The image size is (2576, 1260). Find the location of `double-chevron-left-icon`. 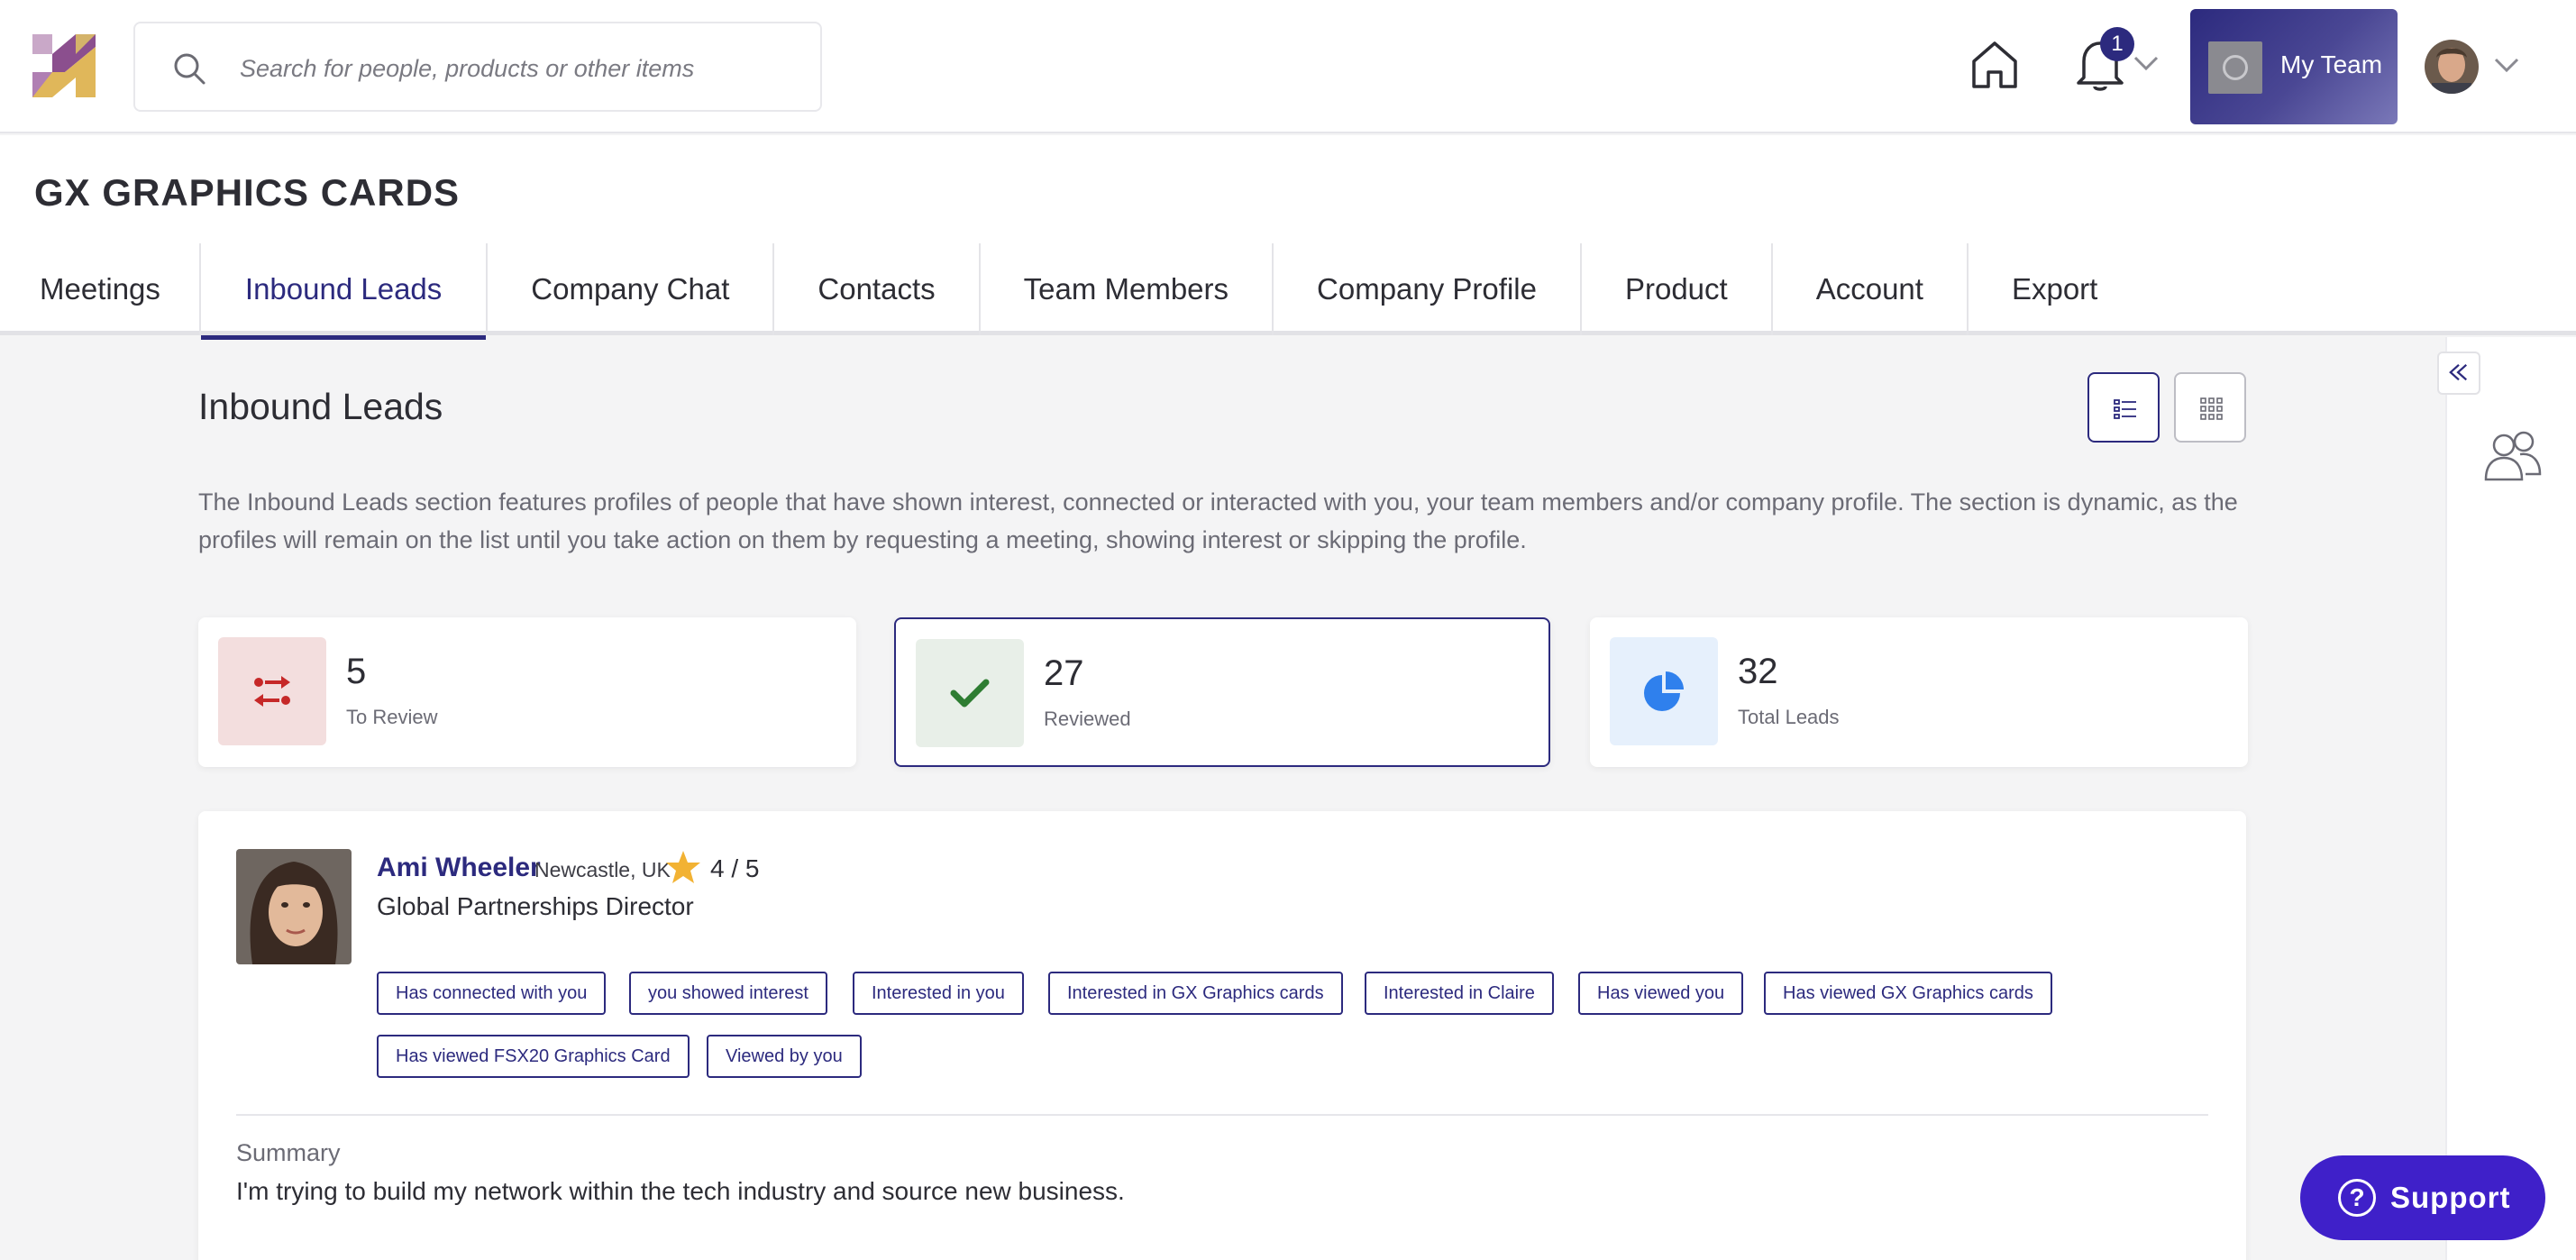

double-chevron-left-icon is located at coordinates (2458, 372).